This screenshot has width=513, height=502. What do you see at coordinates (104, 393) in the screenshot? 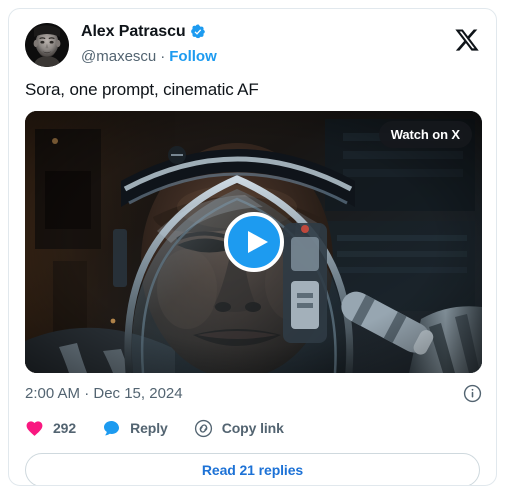
I see `tweet-timestamp: 2:00 AM · Dec 15, 2024` at bounding box center [104, 393].